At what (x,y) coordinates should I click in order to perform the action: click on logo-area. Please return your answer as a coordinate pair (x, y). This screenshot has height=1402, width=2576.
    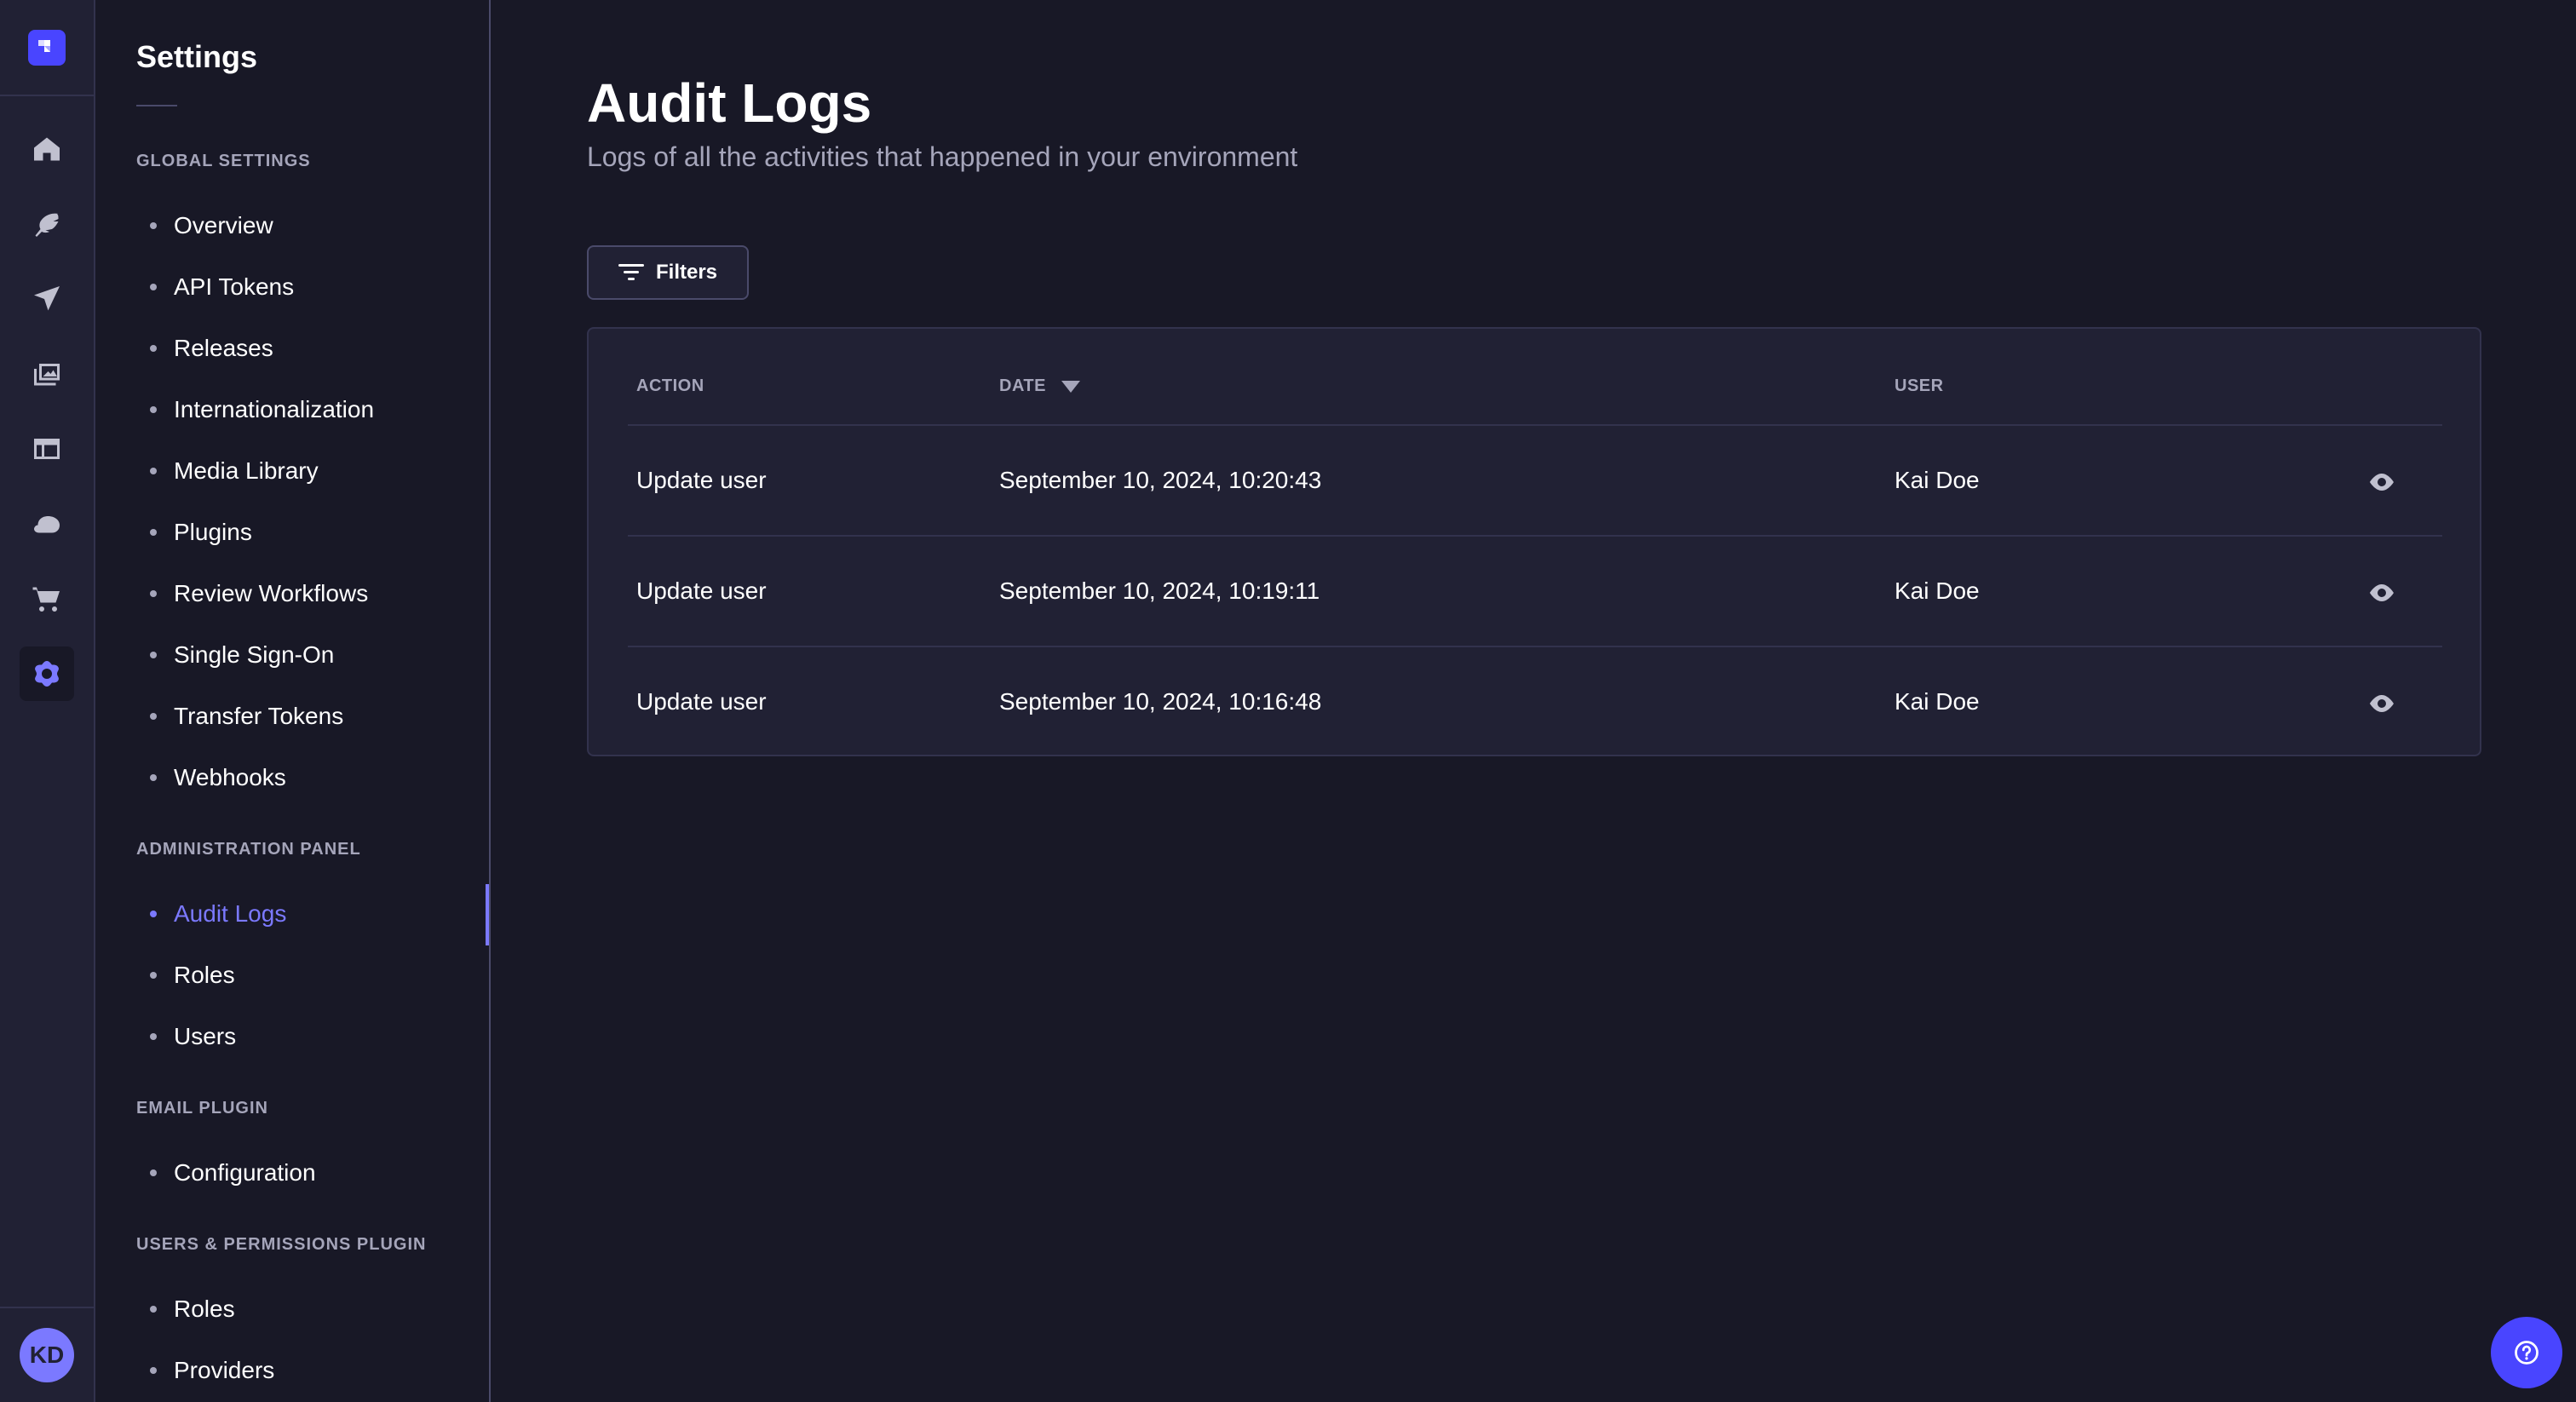
    Looking at the image, I should click on (47, 48).